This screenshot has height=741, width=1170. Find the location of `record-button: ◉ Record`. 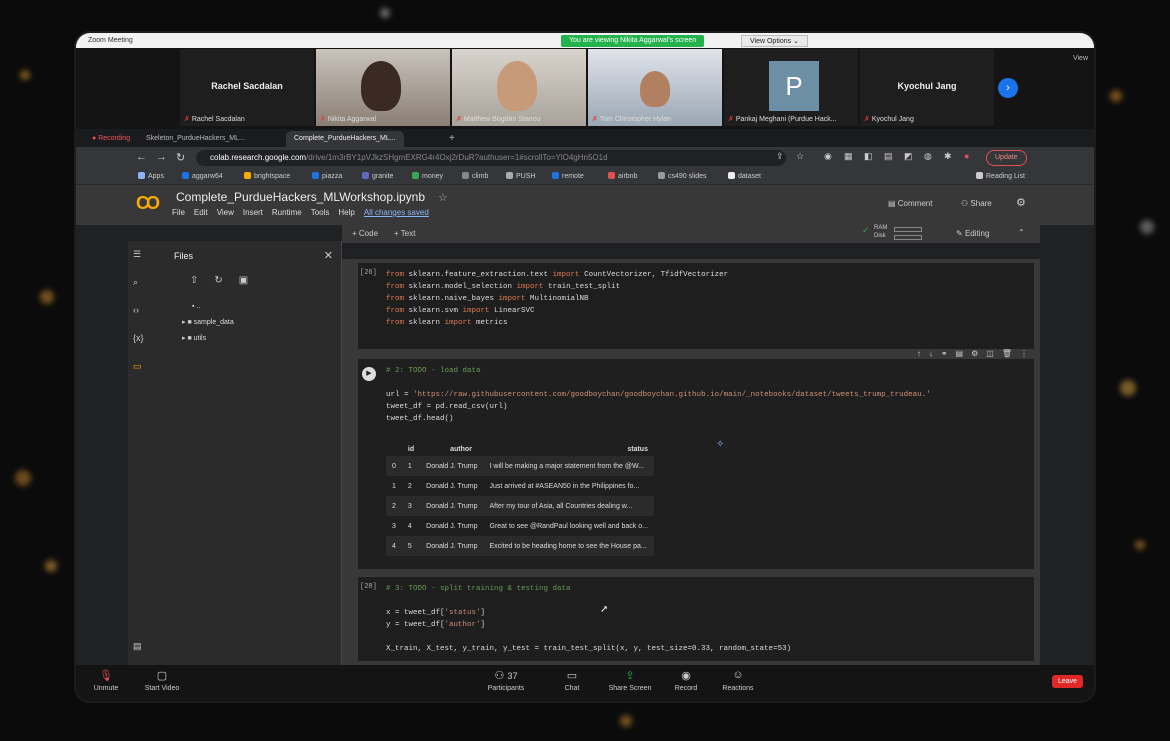

record-button: ◉ Record is located at coordinates (686, 680).